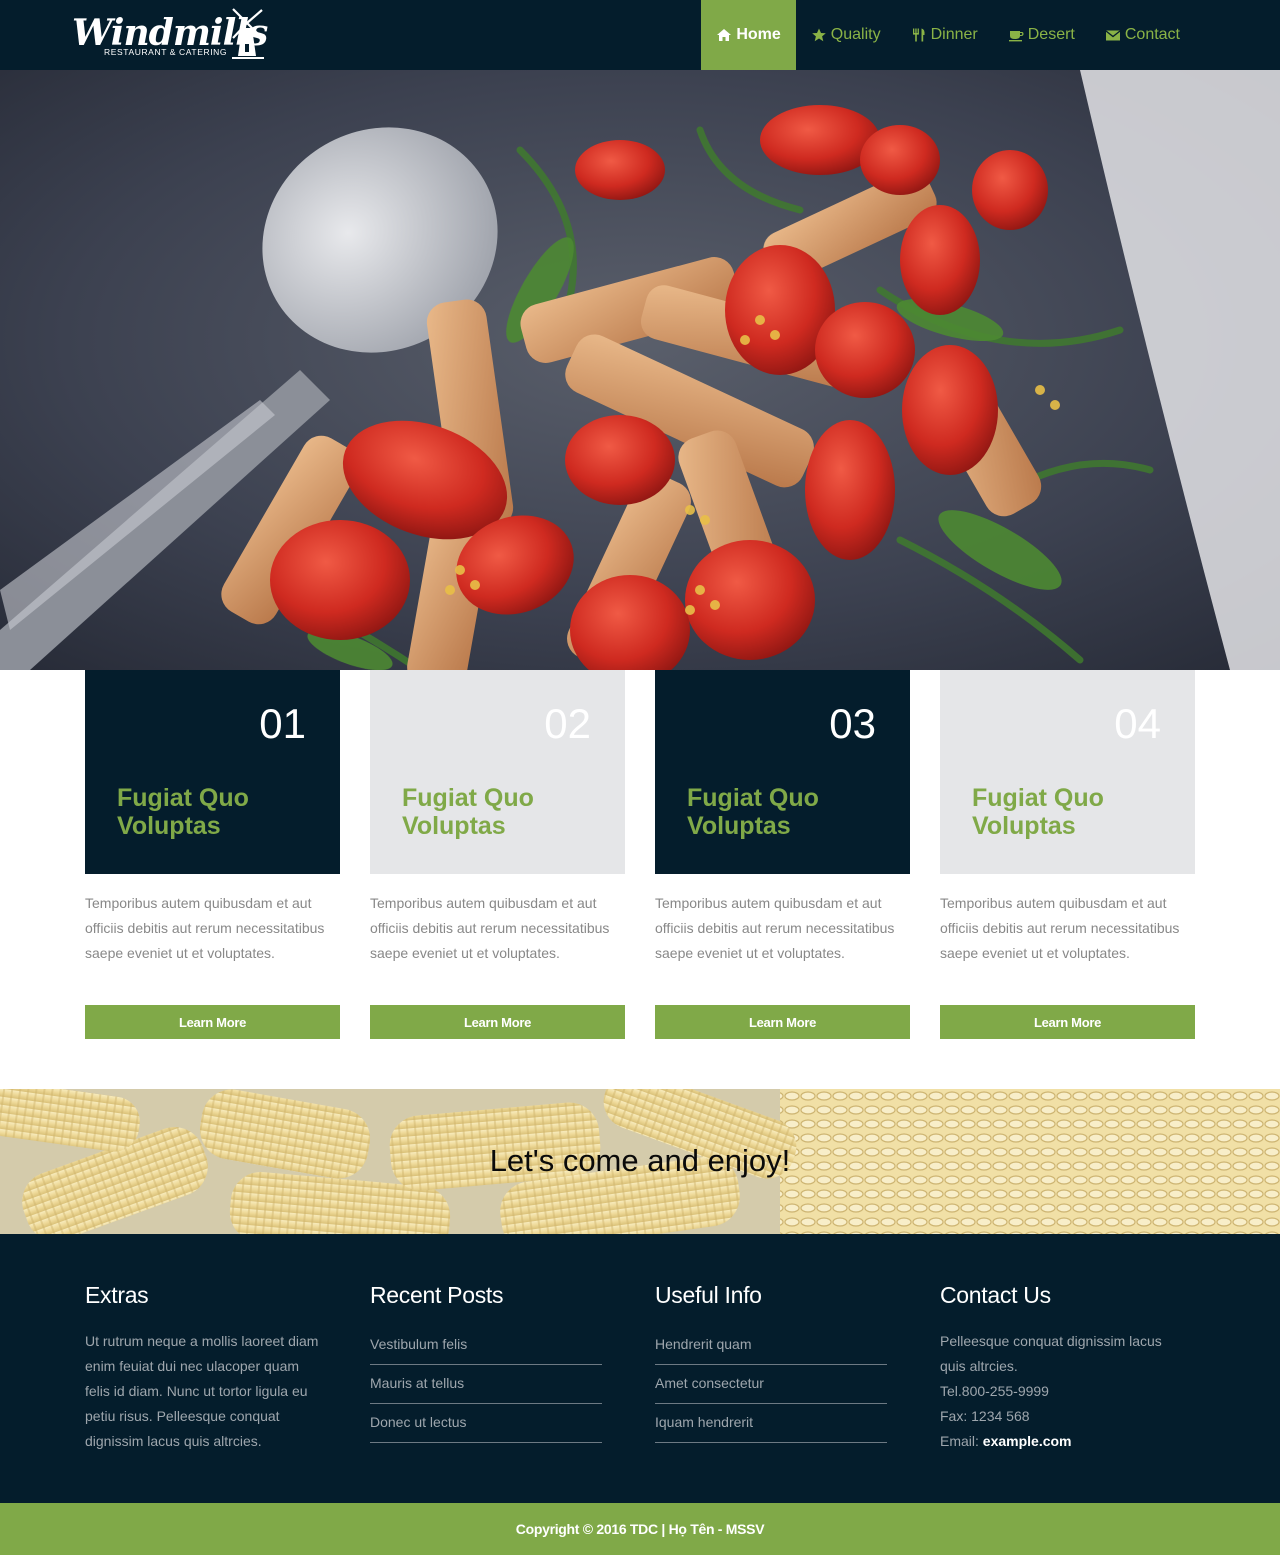 The image size is (1280, 1555). Describe the element at coordinates (172, 35) in the screenshot. I see `brand-logo: Windmills RESTAURANT & CATERING` at that location.